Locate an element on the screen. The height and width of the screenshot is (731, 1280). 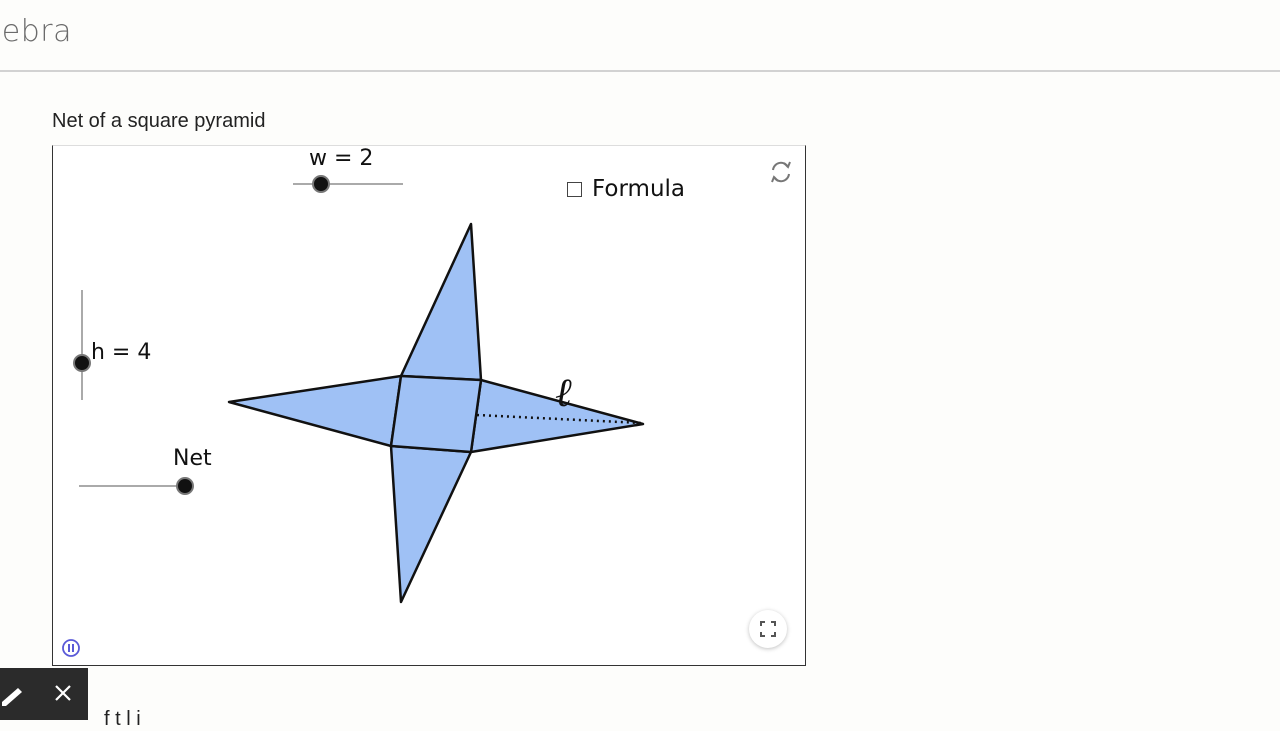
formula-label: Formula is located at coordinates (638, 189).